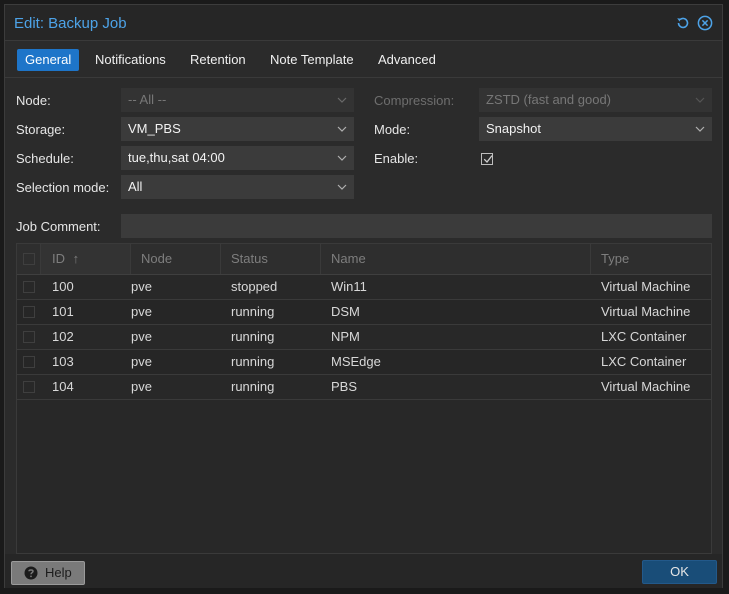 The height and width of the screenshot is (594, 729). Describe the element at coordinates (364, 337) in the screenshot. I see `table-row: 102 pve running NPM LXC Container` at that location.